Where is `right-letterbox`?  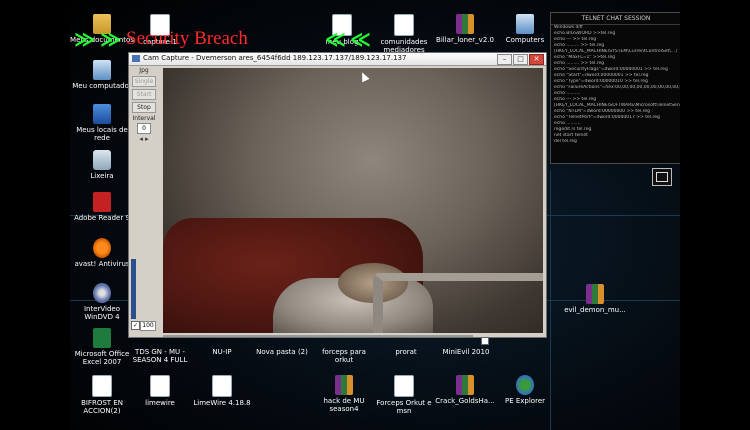
right-letterbox is located at coordinates (715, 215).